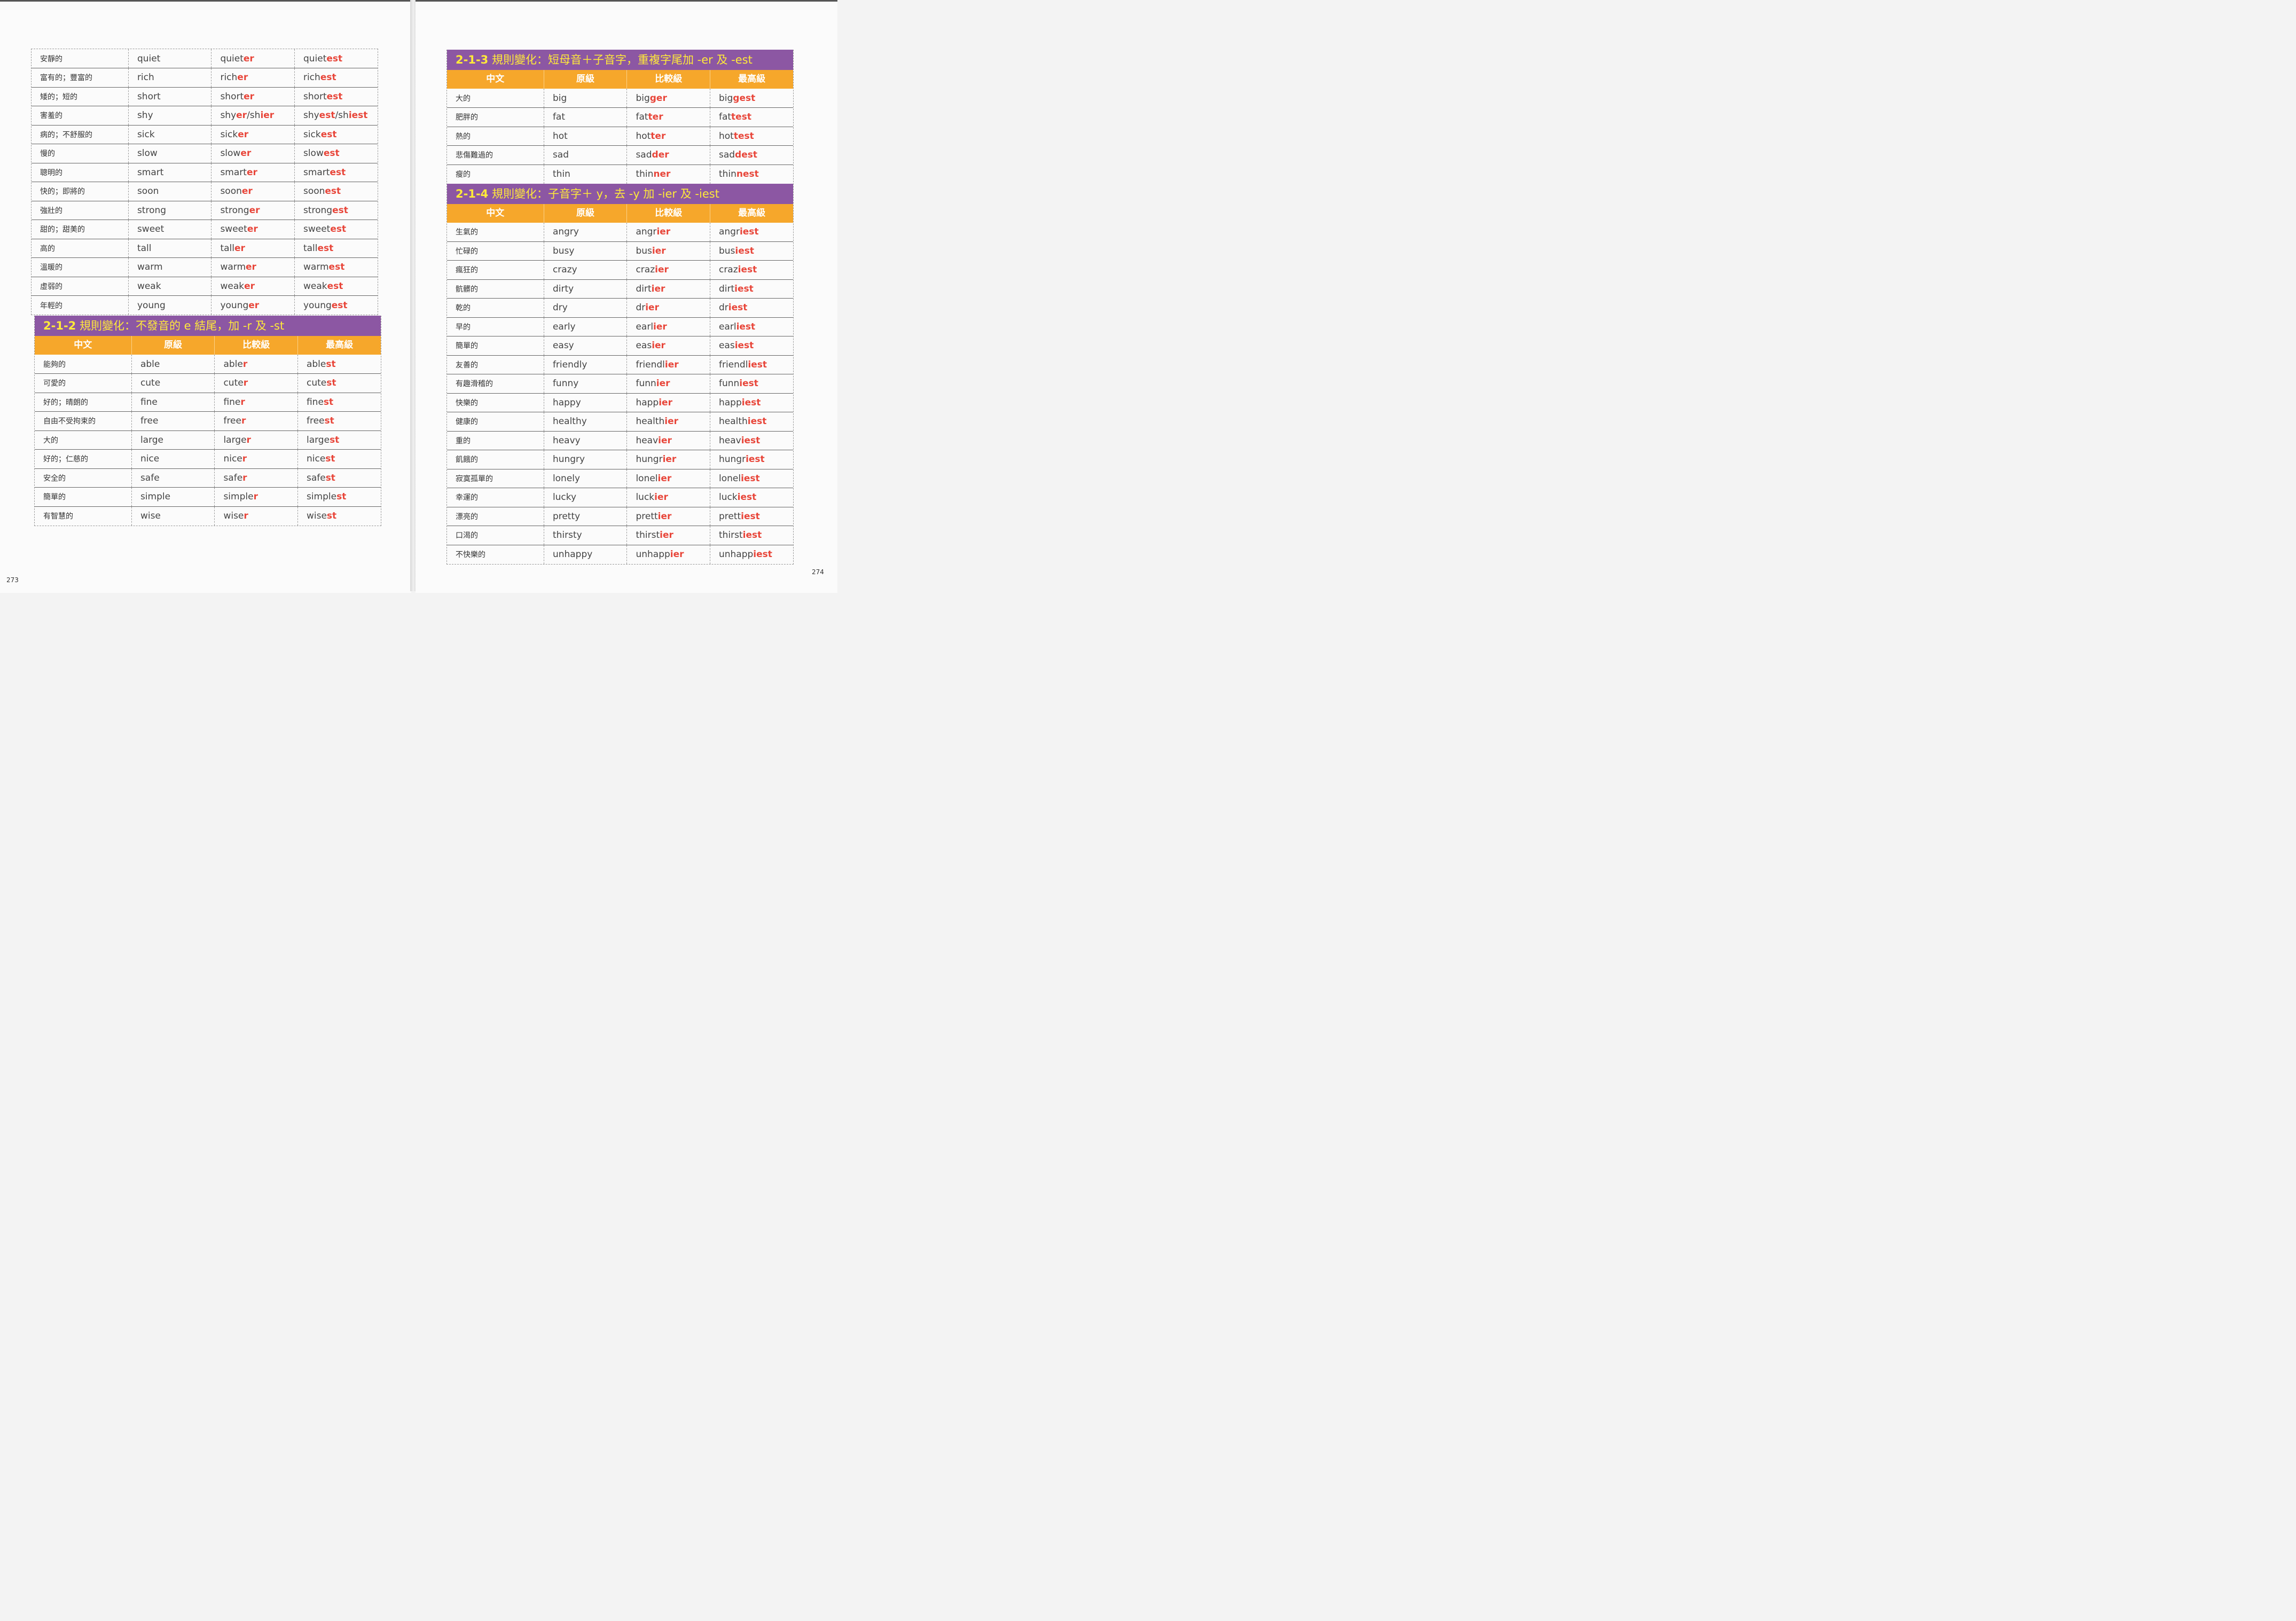 The height and width of the screenshot is (1621, 2296). Describe the element at coordinates (12, 580) in the screenshot. I see `page-number: 273` at that location.